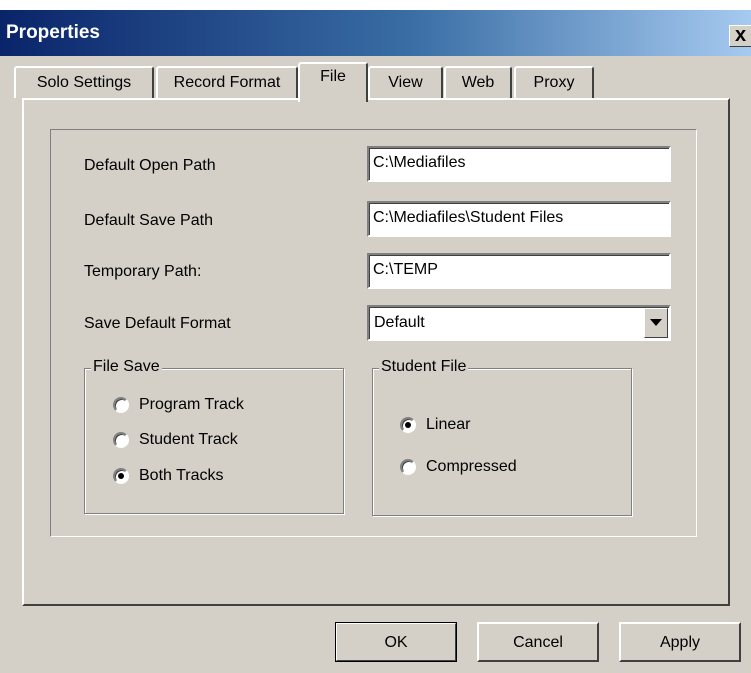 The image size is (751, 673). I want to click on tab-label: Solo Settings, so click(84, 82).